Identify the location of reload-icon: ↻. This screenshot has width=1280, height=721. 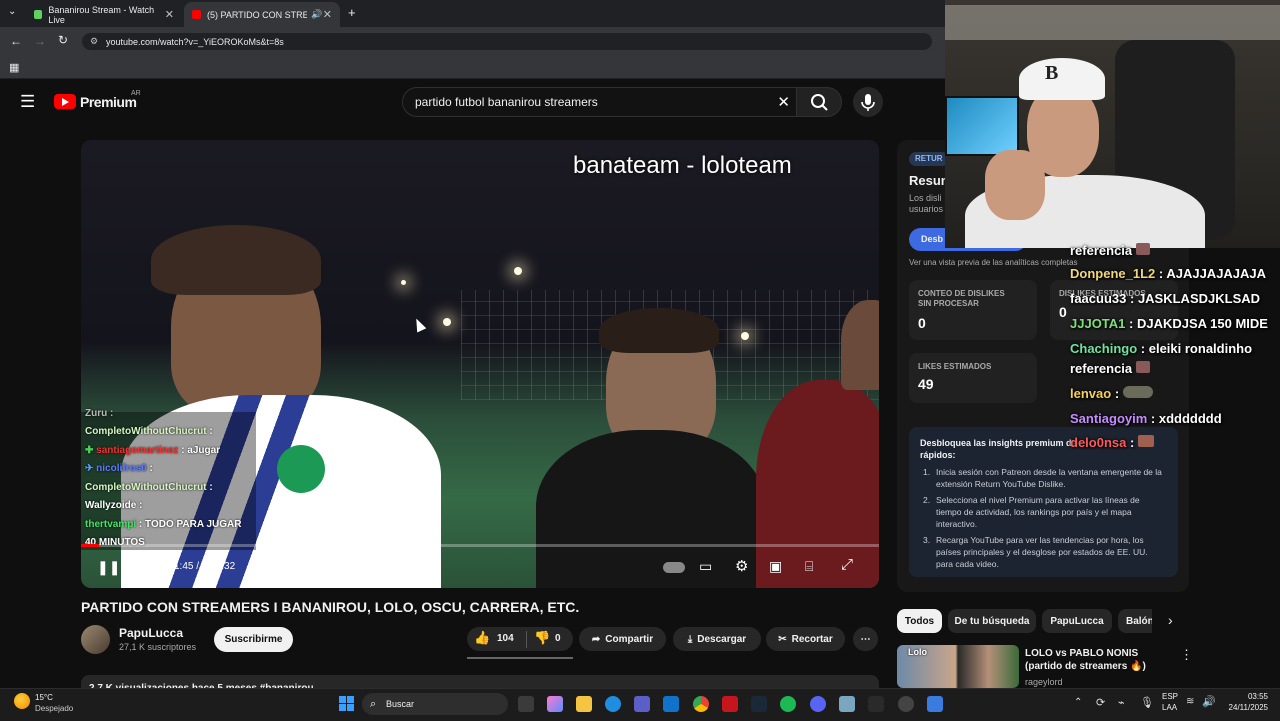
(63, 40).